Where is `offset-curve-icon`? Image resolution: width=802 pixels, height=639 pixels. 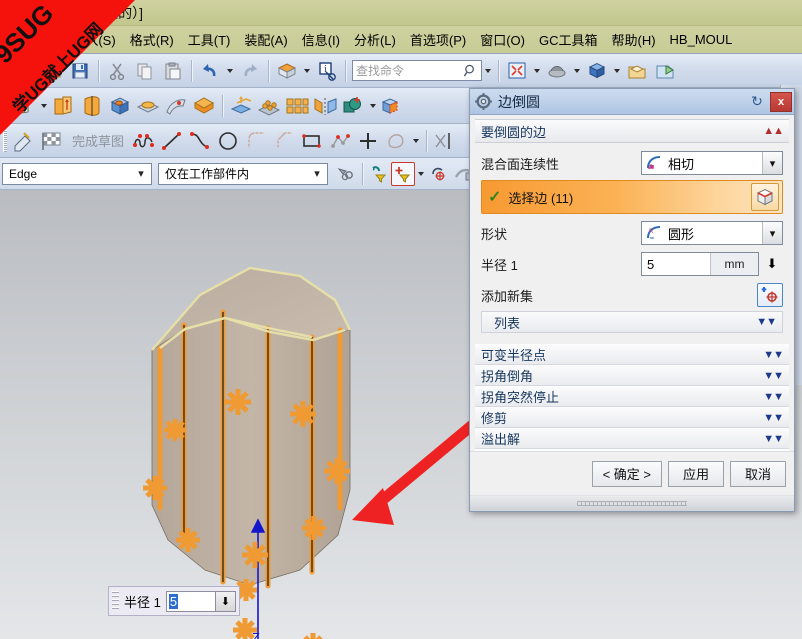
offset-curve-icon is located at coordinates (396, 141).